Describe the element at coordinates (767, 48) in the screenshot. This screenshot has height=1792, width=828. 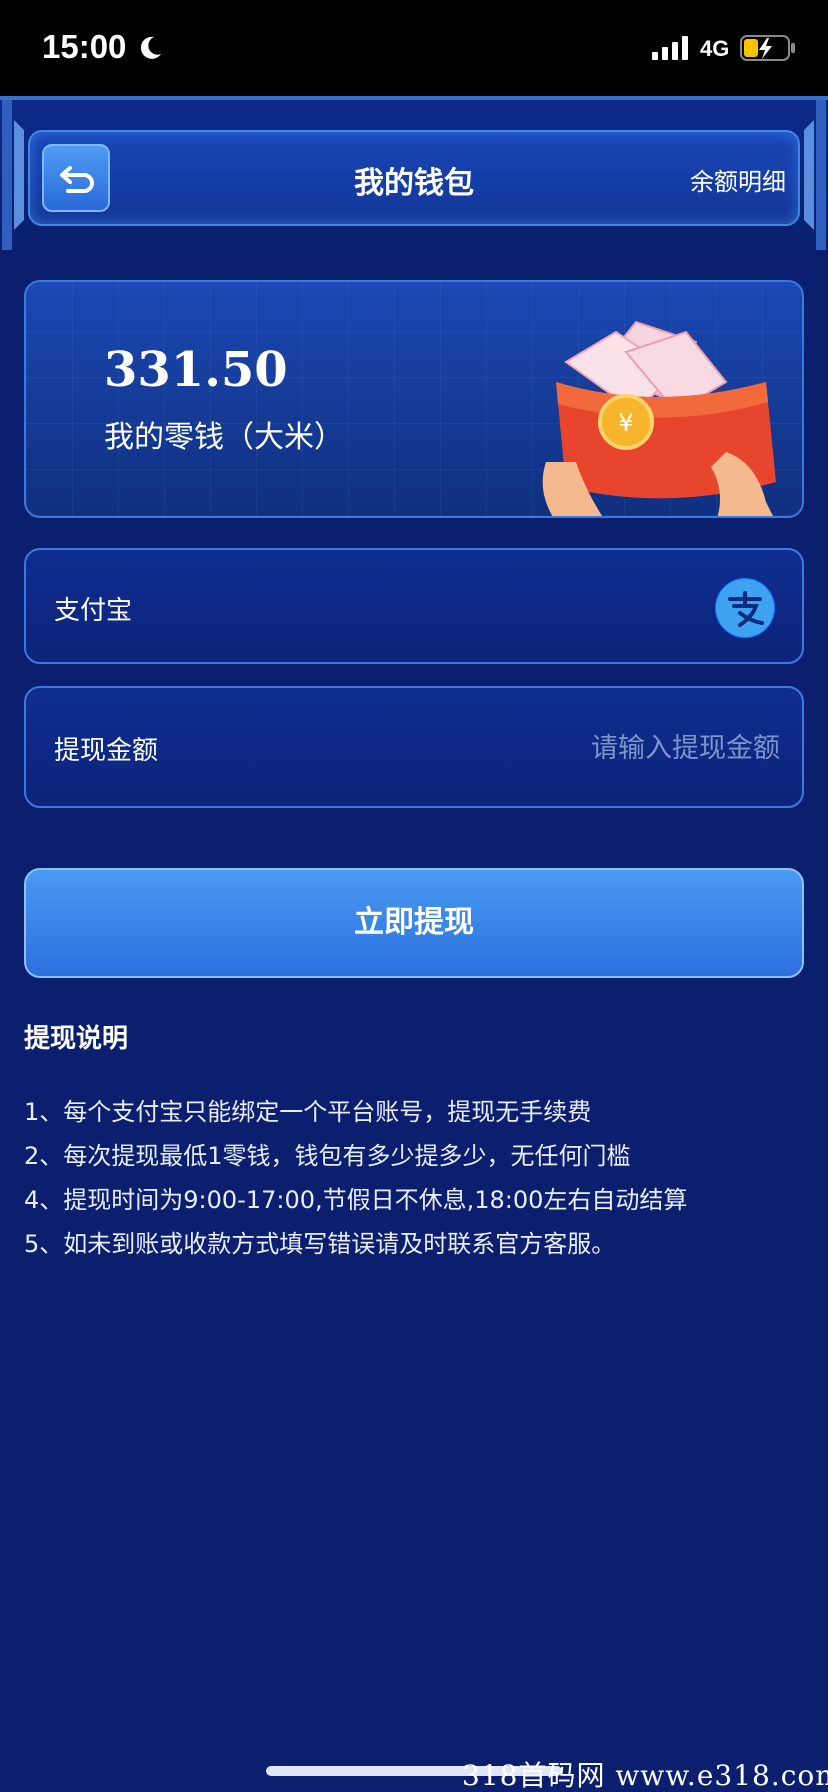
I see `battery-charging-icon` at that location.